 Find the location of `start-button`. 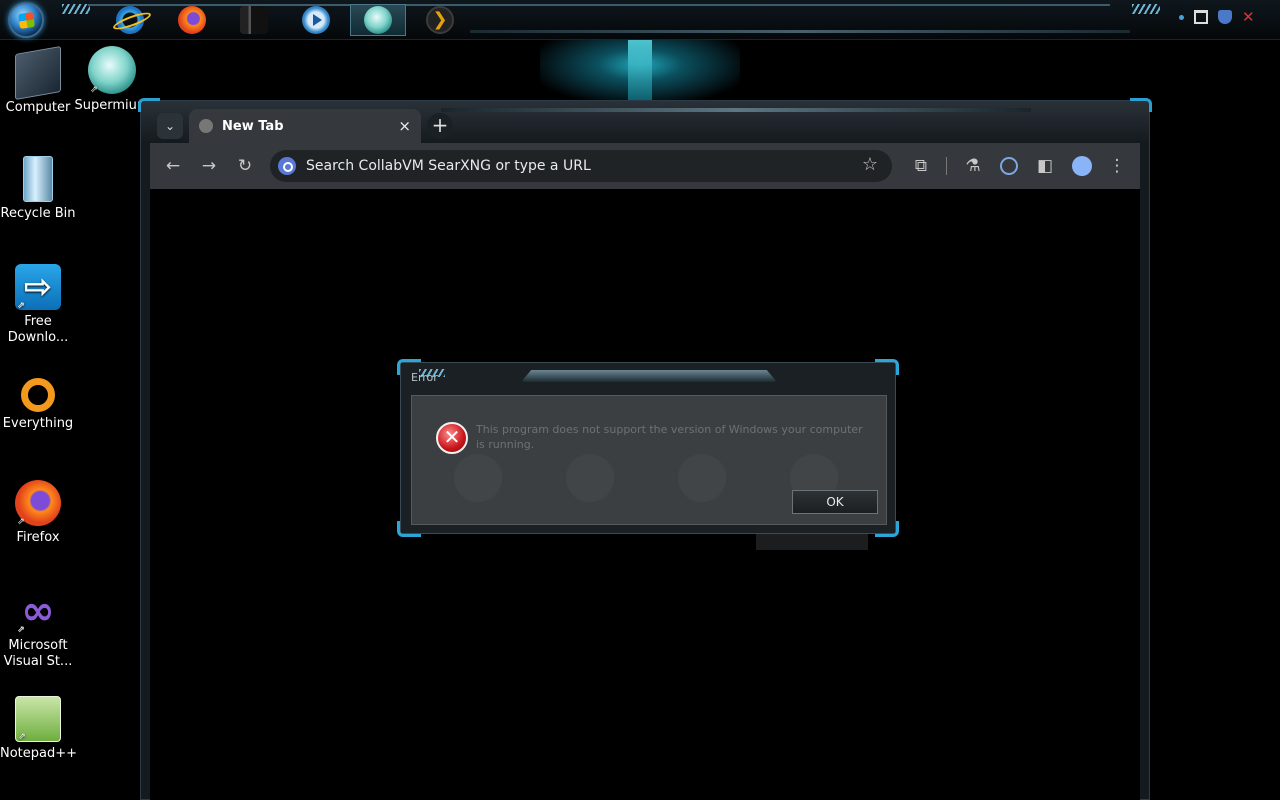

start-button is located at coordinates (26, 20).